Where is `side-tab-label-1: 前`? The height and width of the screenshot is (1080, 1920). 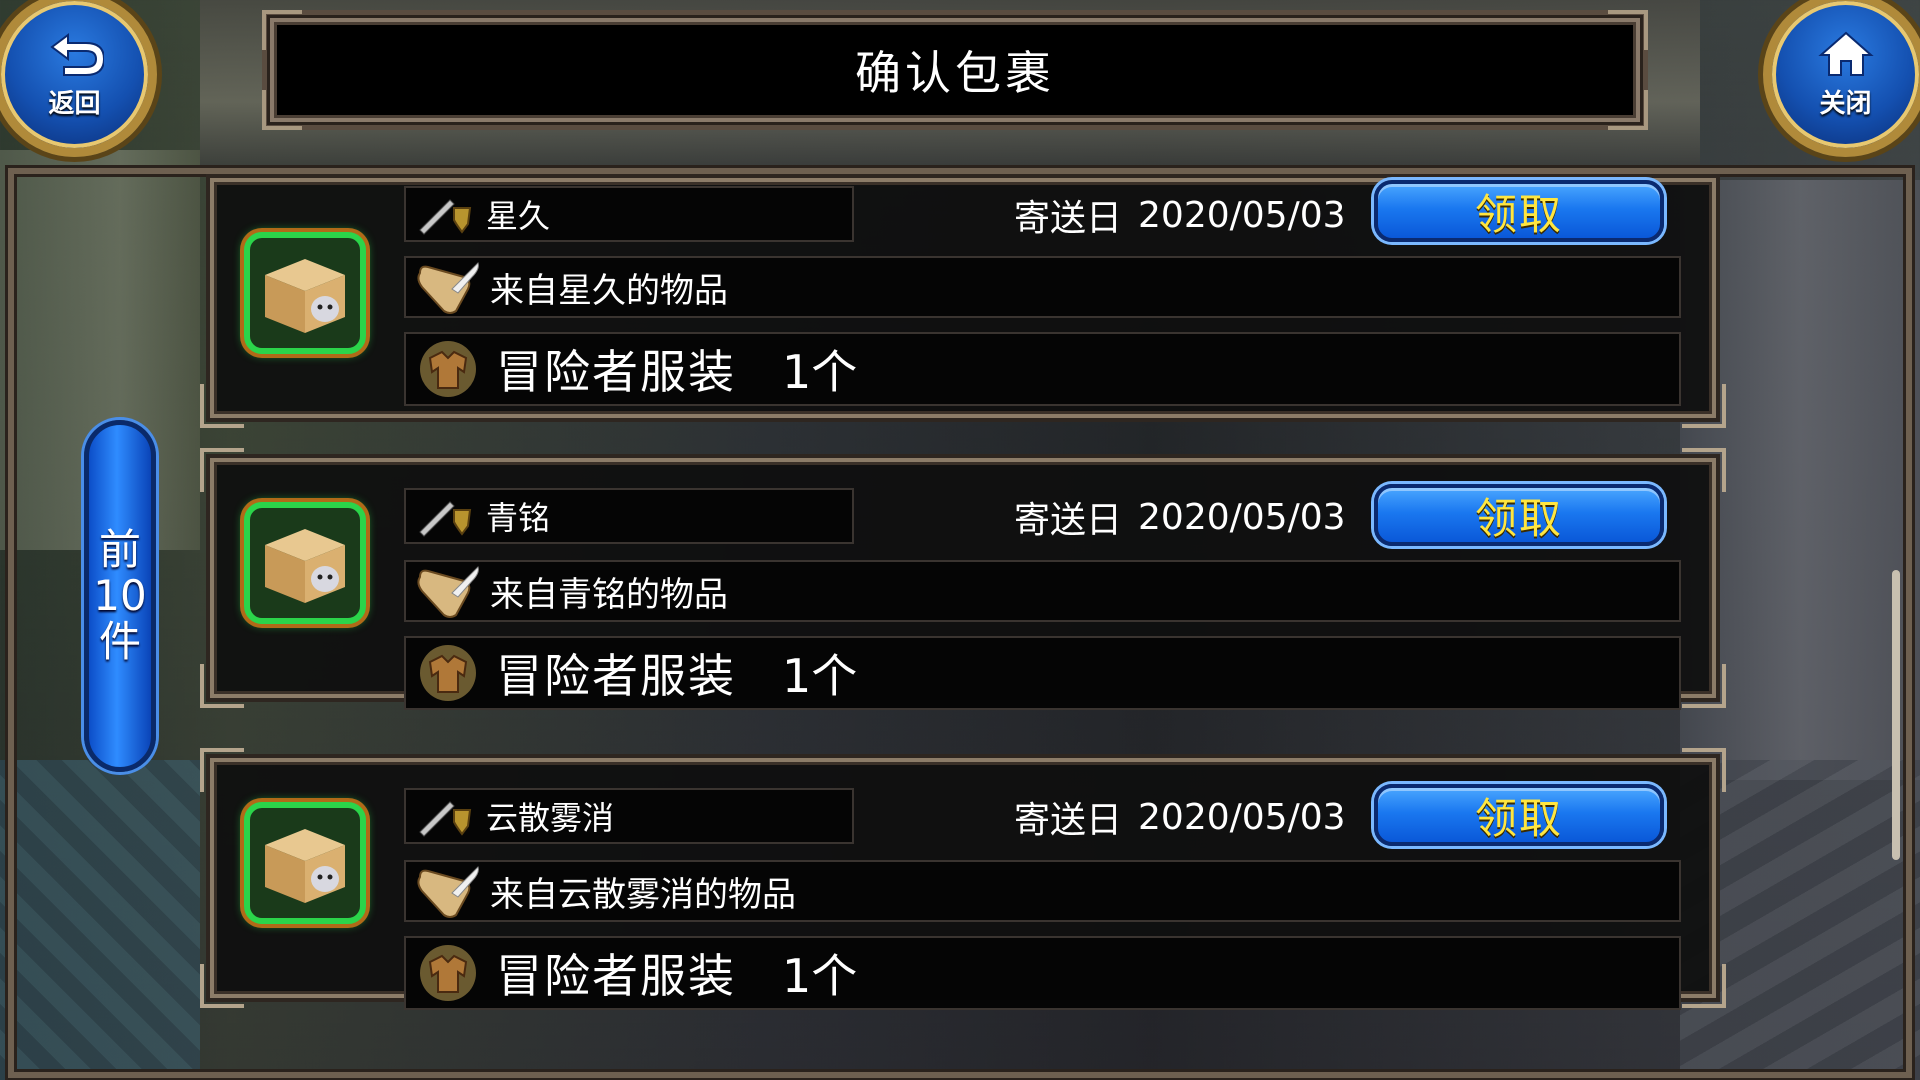
side-tab-label-1: 前 is located at coordinates (119, 549).